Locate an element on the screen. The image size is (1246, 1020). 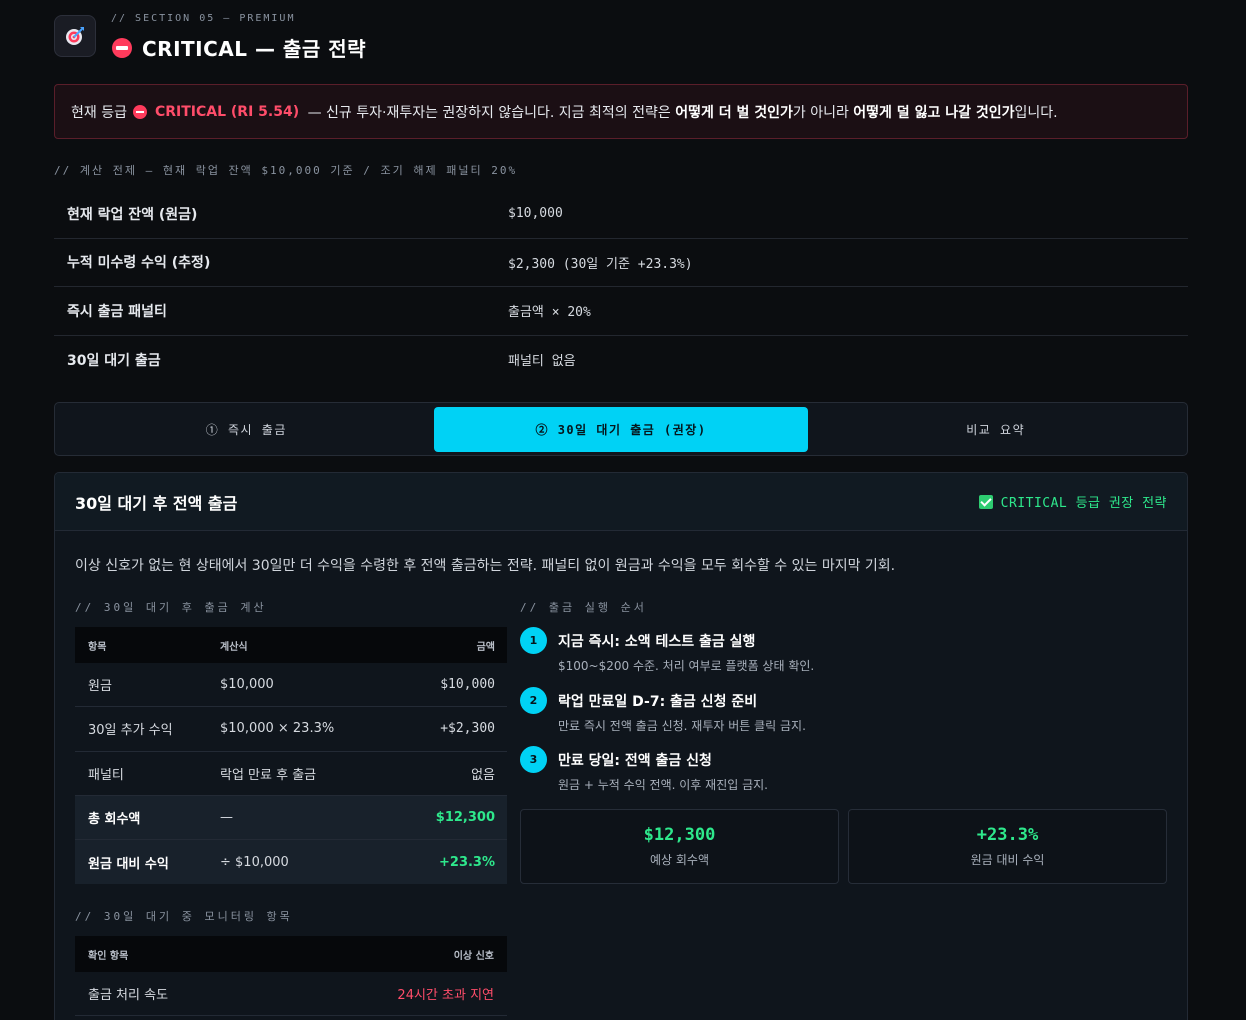
cell-amount: +23.3% is located at coordinates (467, 862).